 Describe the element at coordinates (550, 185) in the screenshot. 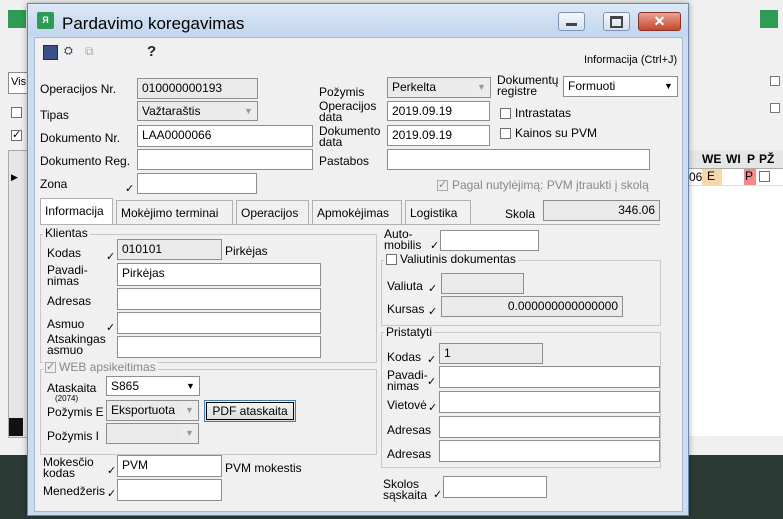

I see `pagal-nutylejima-label: Pagal nutylėjimą: PVM įtraukti į skolą` at that location.